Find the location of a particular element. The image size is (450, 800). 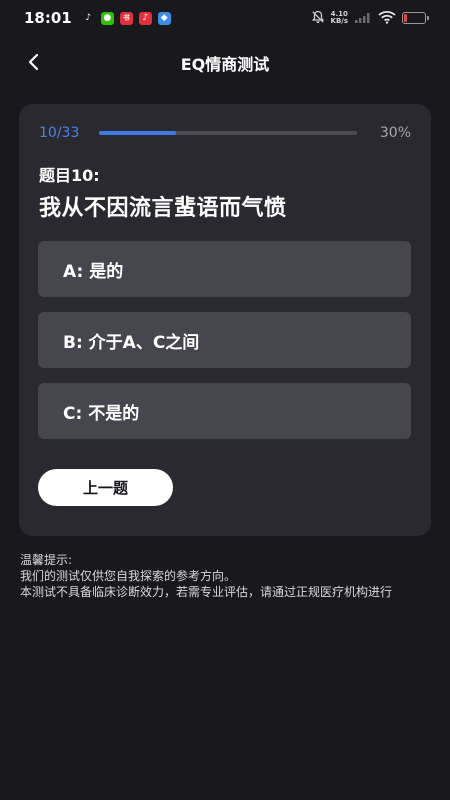

notice-line-1: 我们的测试仅供您自我探索的参考方向。 is located at coordinates (128, 576).